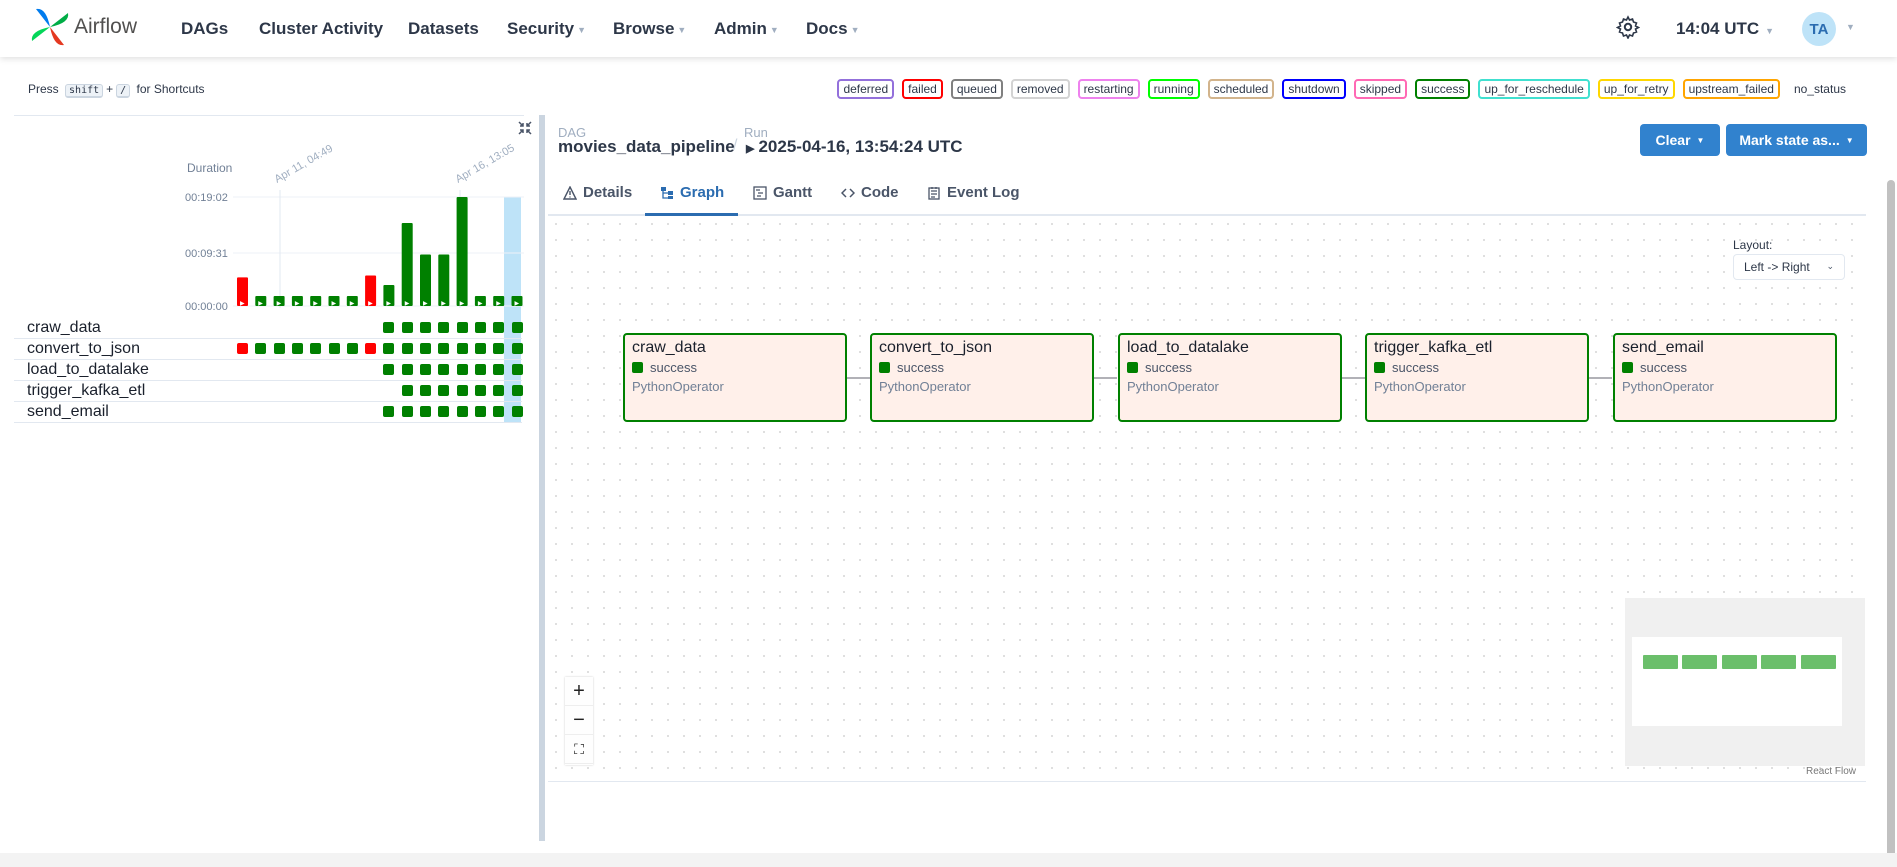 The image size is (1897, 867). Describe the element at coordinates (86, 391) in the screenshot. I see `task-label-trigger-kafka-etl: trigger_kafka_etl` at that location.